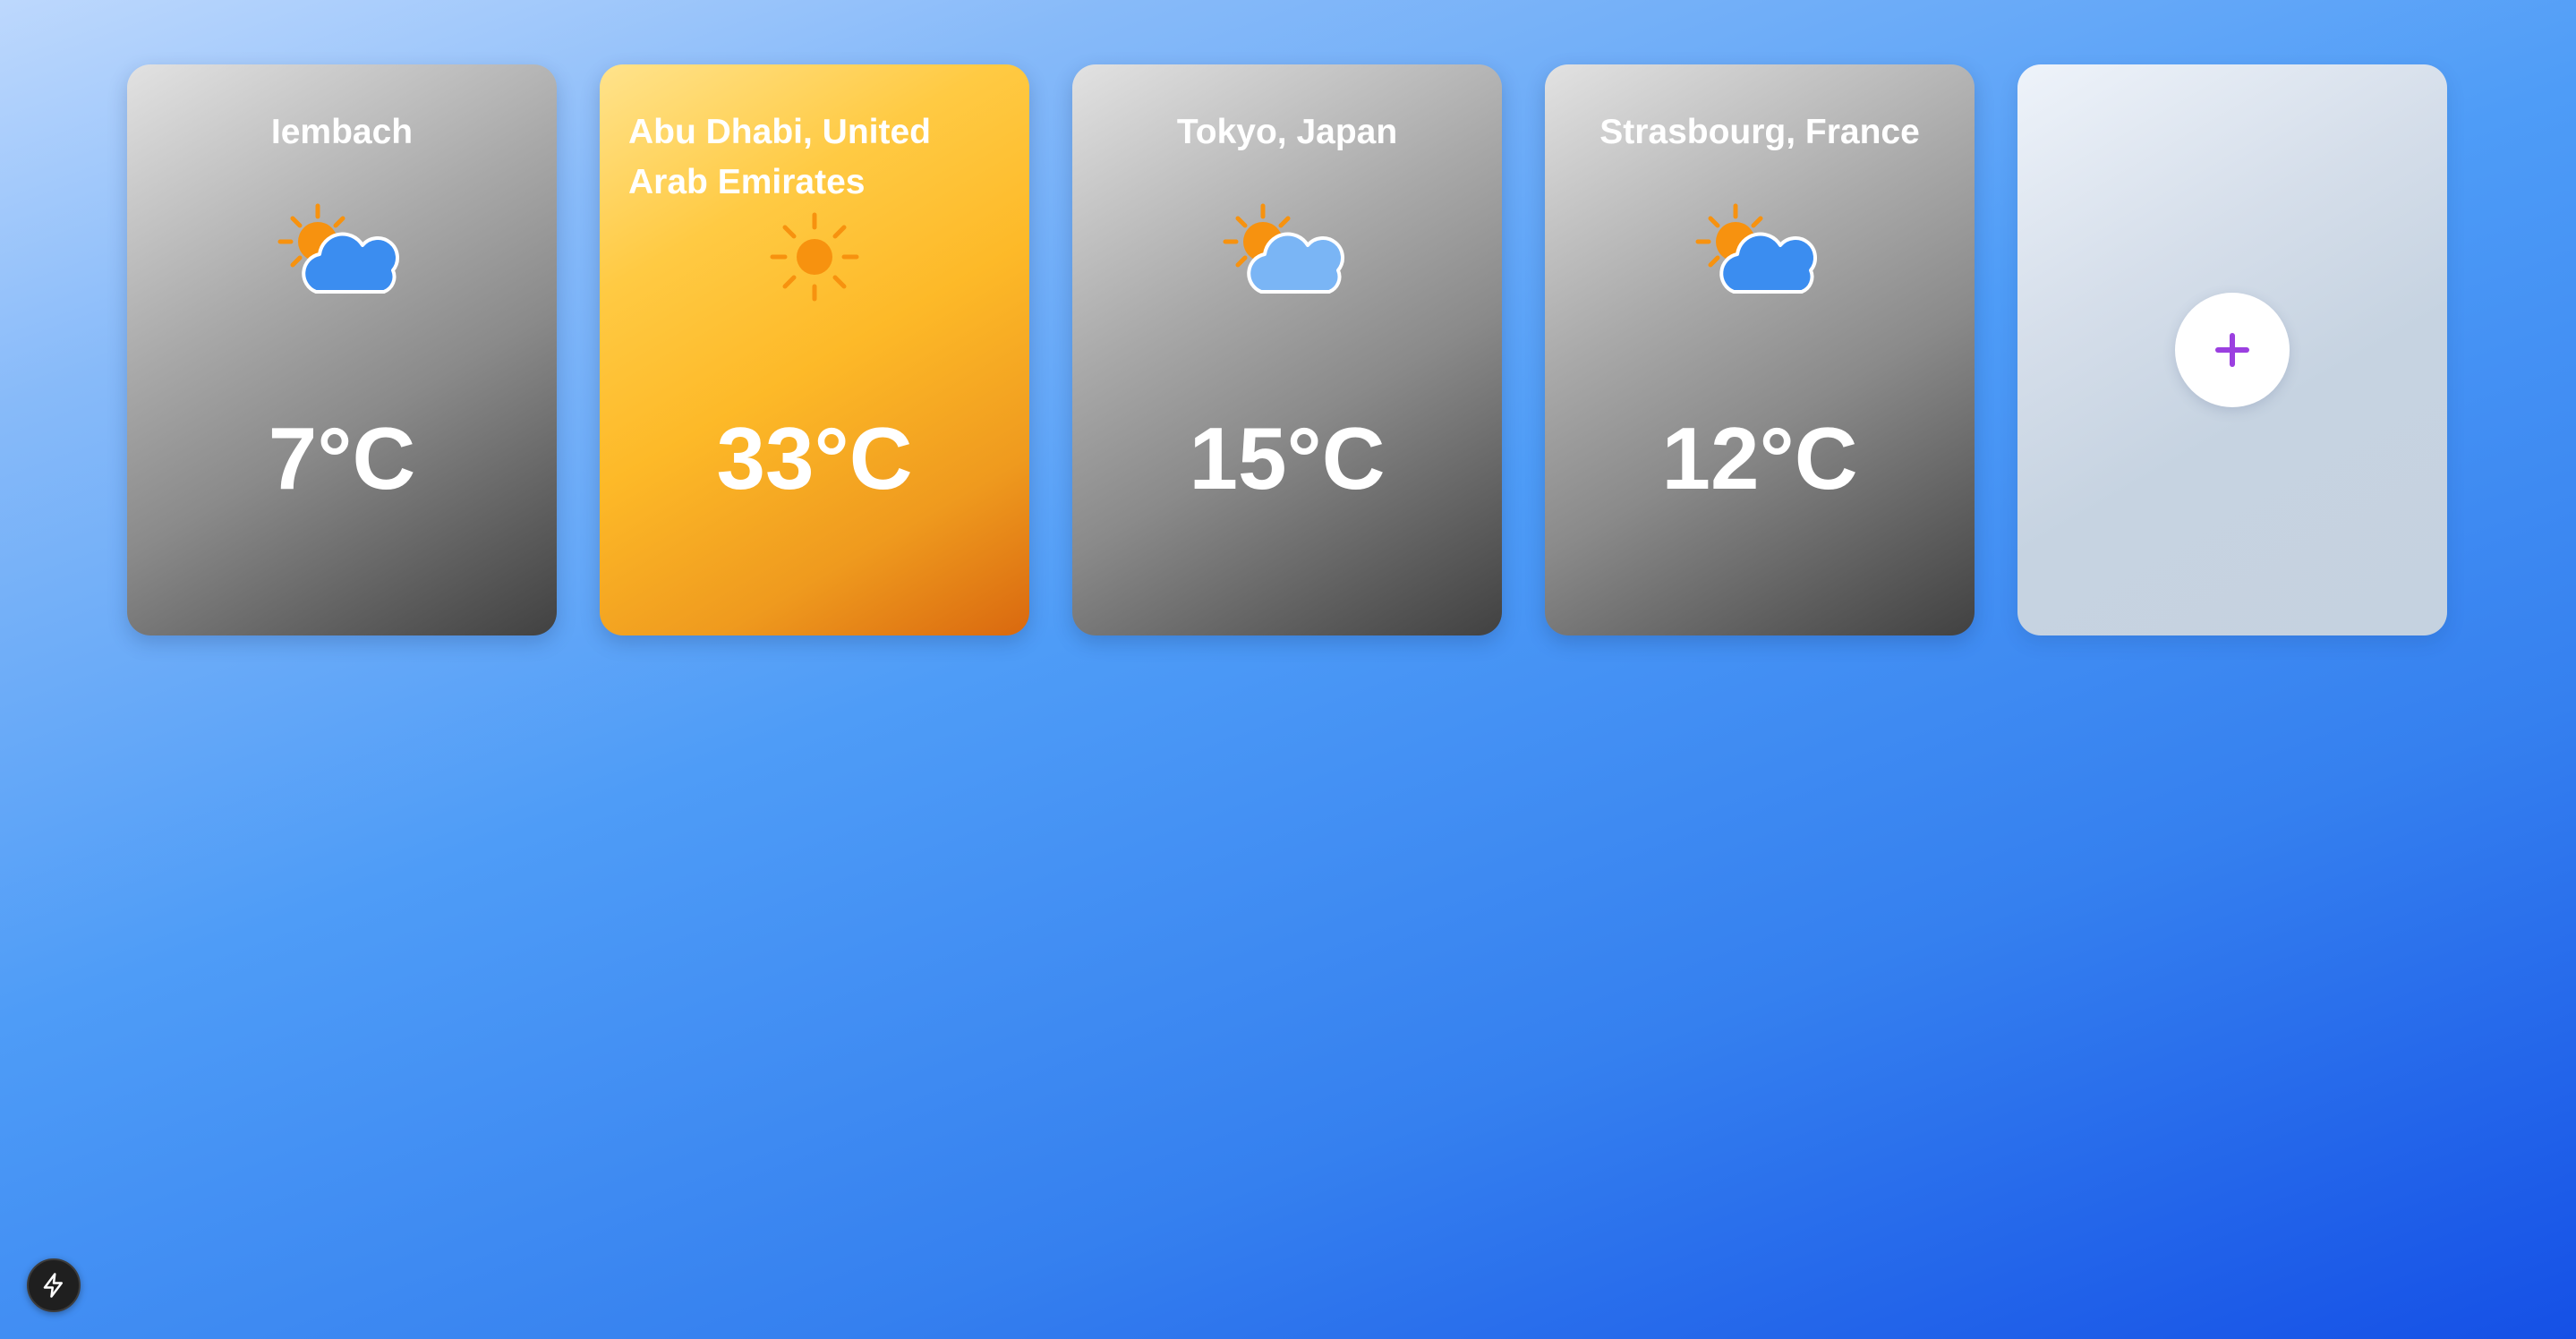  What do you see at coordinates (1760, 349) in the screenshot?
I see `weather-card-strasbourg: Strasbourg, France 12°C` at bounding box center [1760, 349].